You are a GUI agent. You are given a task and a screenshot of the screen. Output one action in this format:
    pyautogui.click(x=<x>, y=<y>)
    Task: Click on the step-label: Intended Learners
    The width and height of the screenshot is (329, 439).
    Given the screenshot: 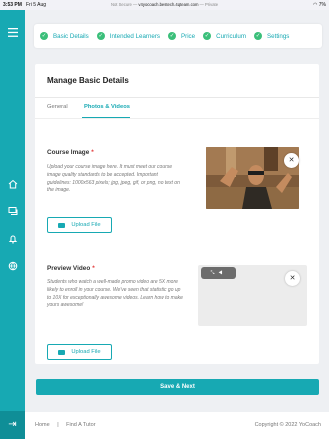 What is the action you would take?
    pyautogui.click(x=134, y=36)
    